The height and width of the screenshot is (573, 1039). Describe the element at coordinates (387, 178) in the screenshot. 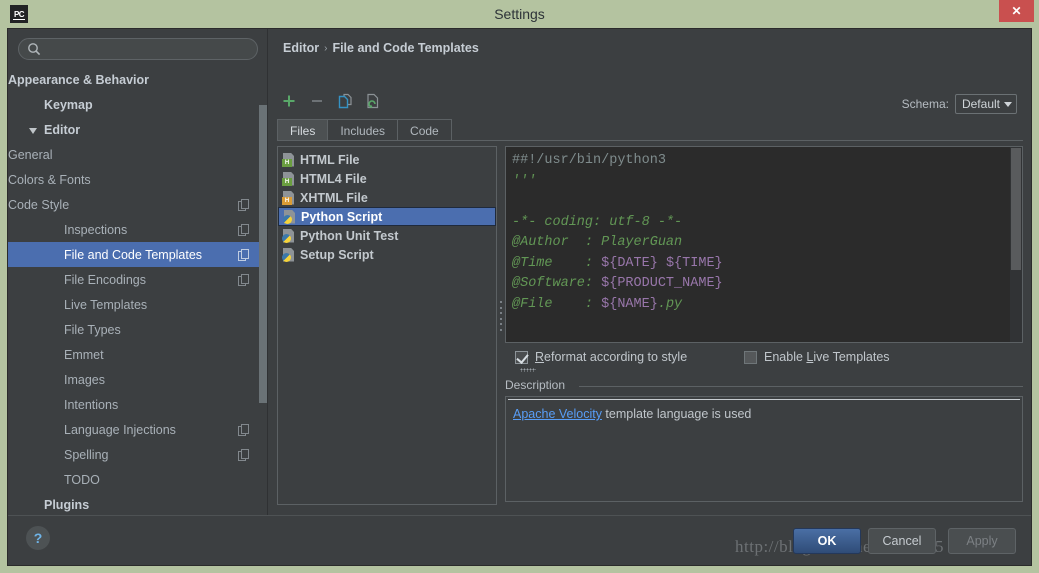

I see `template-list-item: H HTML4 File` at that location.